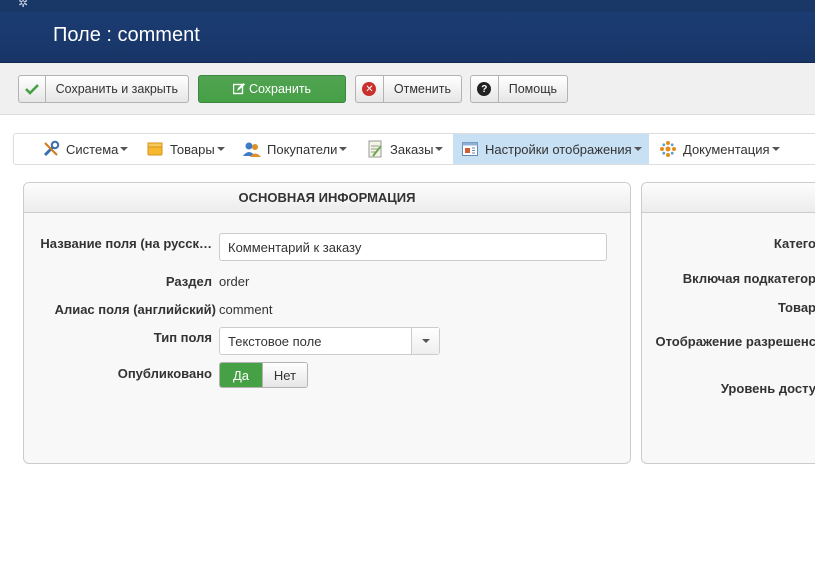 The image size is (815, 583). I want to click on cancel-icon: ✕, so click(370, 89).